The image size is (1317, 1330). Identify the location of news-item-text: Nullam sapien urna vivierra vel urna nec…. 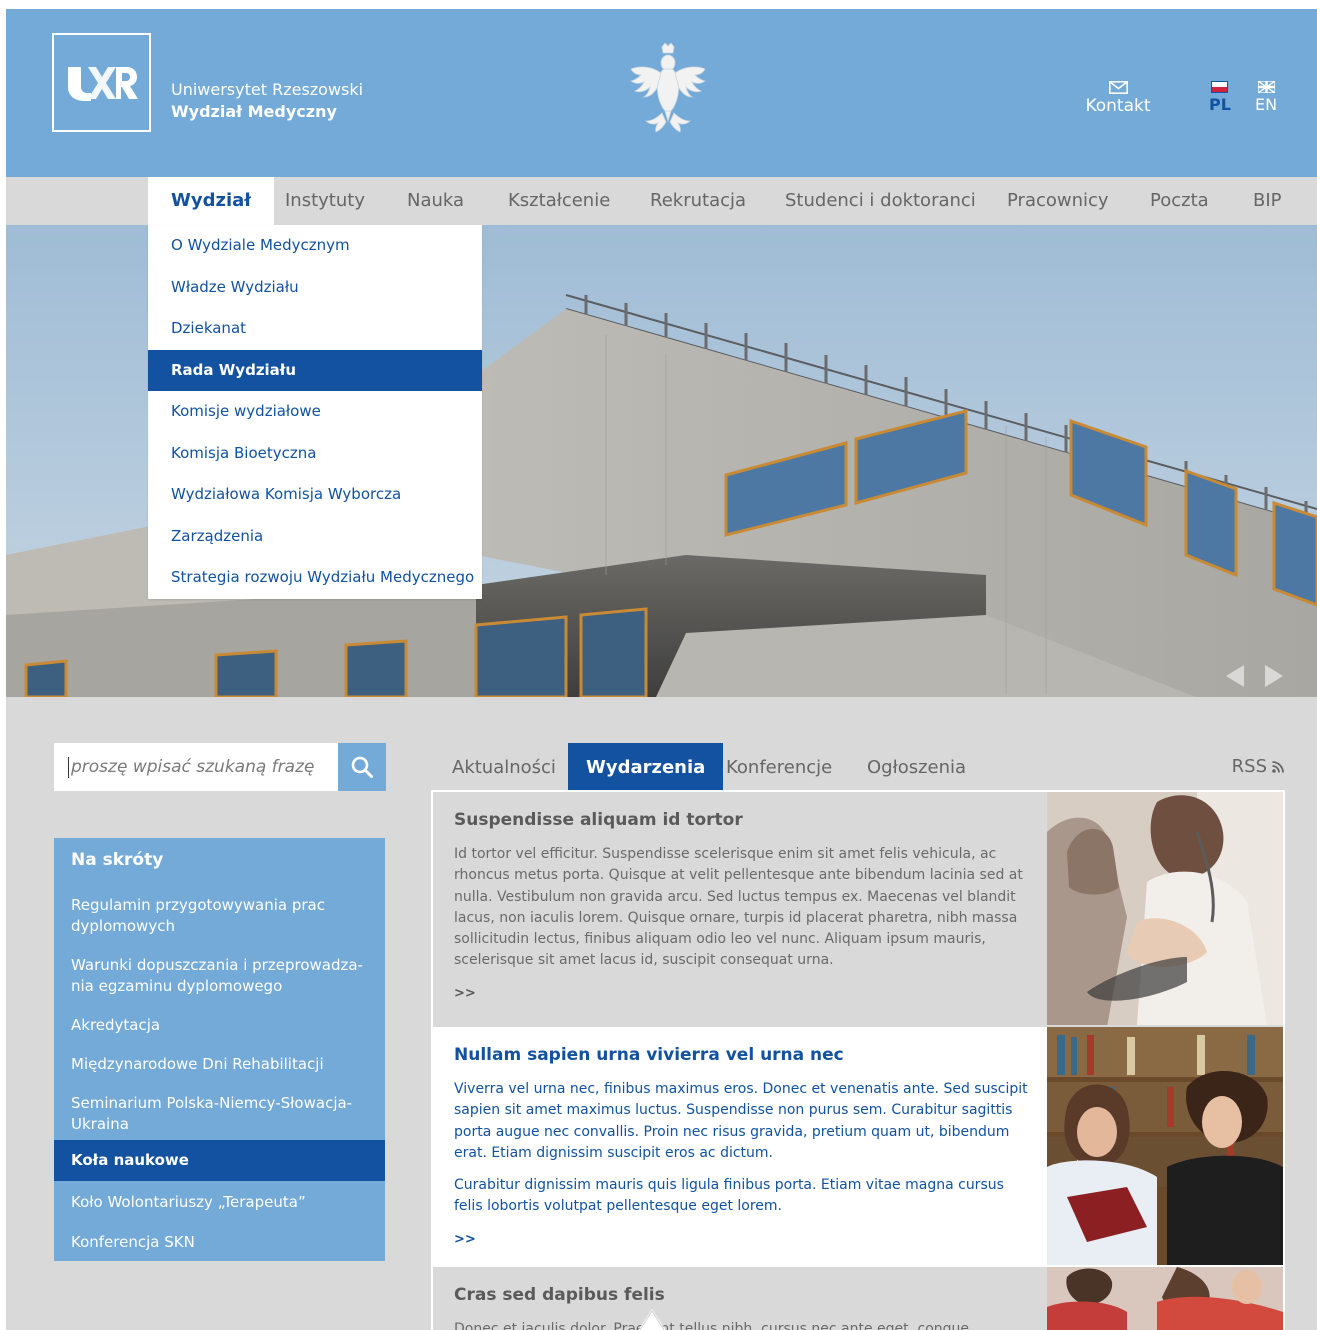
(744, 1137).